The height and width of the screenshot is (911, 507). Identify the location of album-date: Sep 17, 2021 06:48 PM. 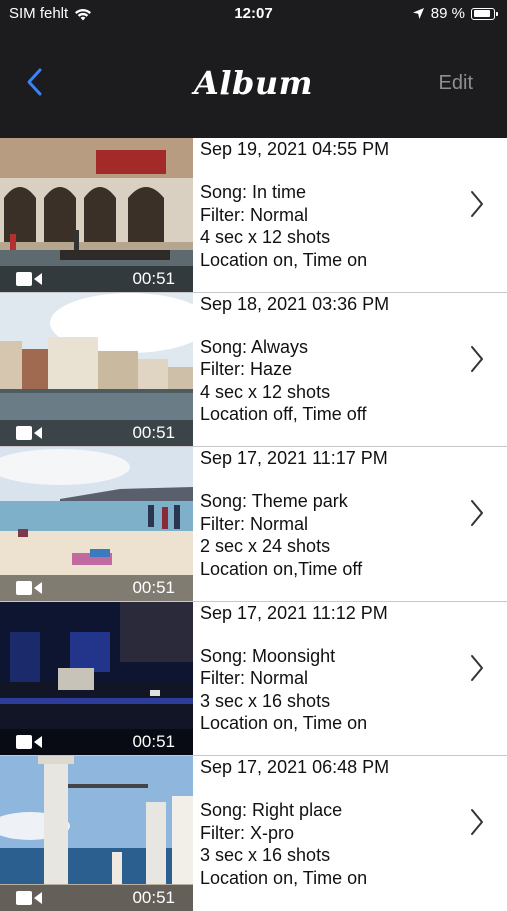
(295, 767).